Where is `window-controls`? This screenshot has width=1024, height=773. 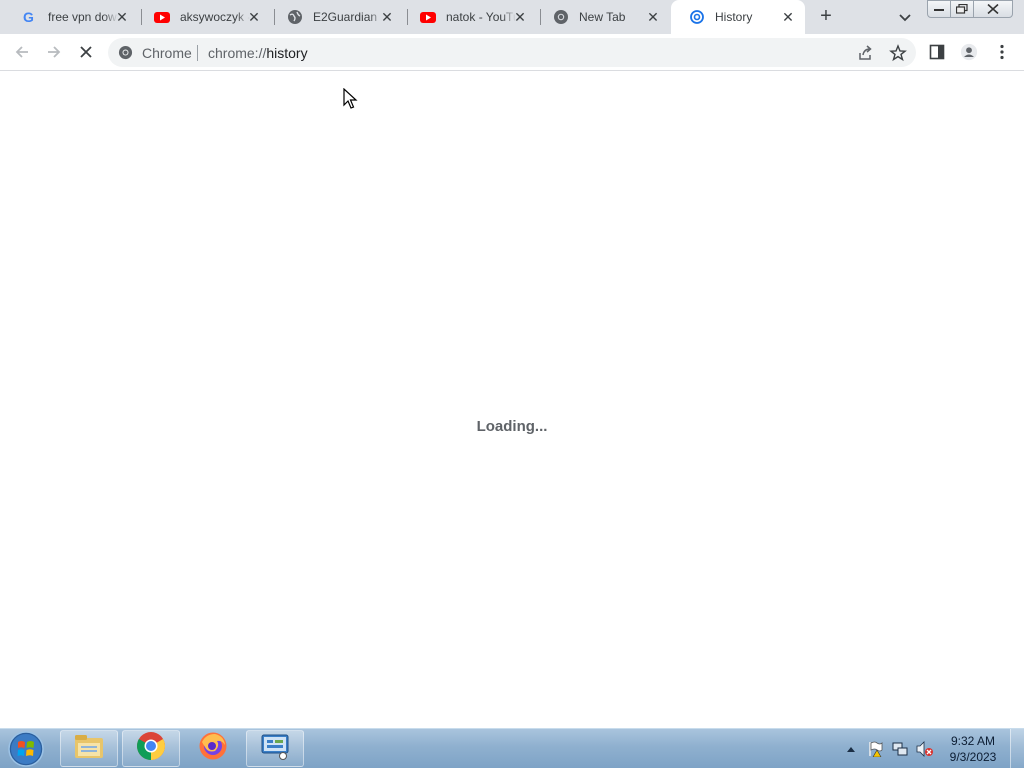 window-controls is located at coordinates (970, 9).